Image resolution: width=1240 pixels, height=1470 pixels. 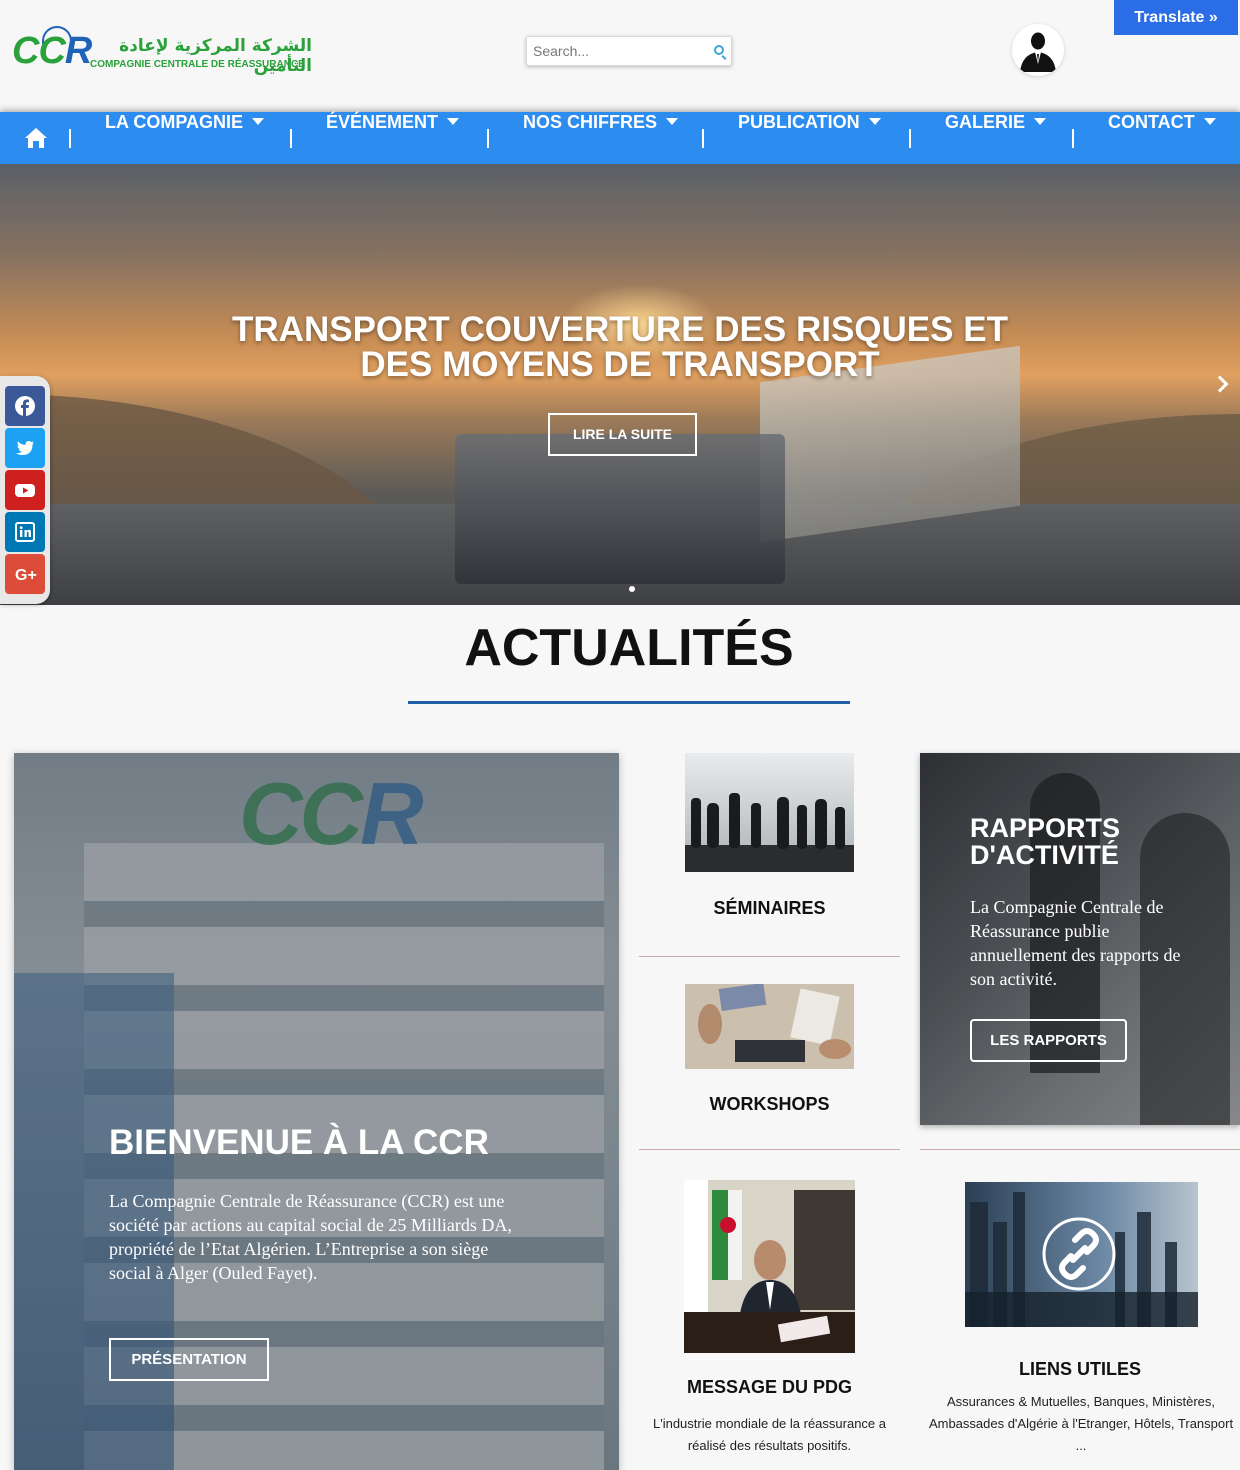 I want to click on linkedin-icon, so click(x=25, y=532).